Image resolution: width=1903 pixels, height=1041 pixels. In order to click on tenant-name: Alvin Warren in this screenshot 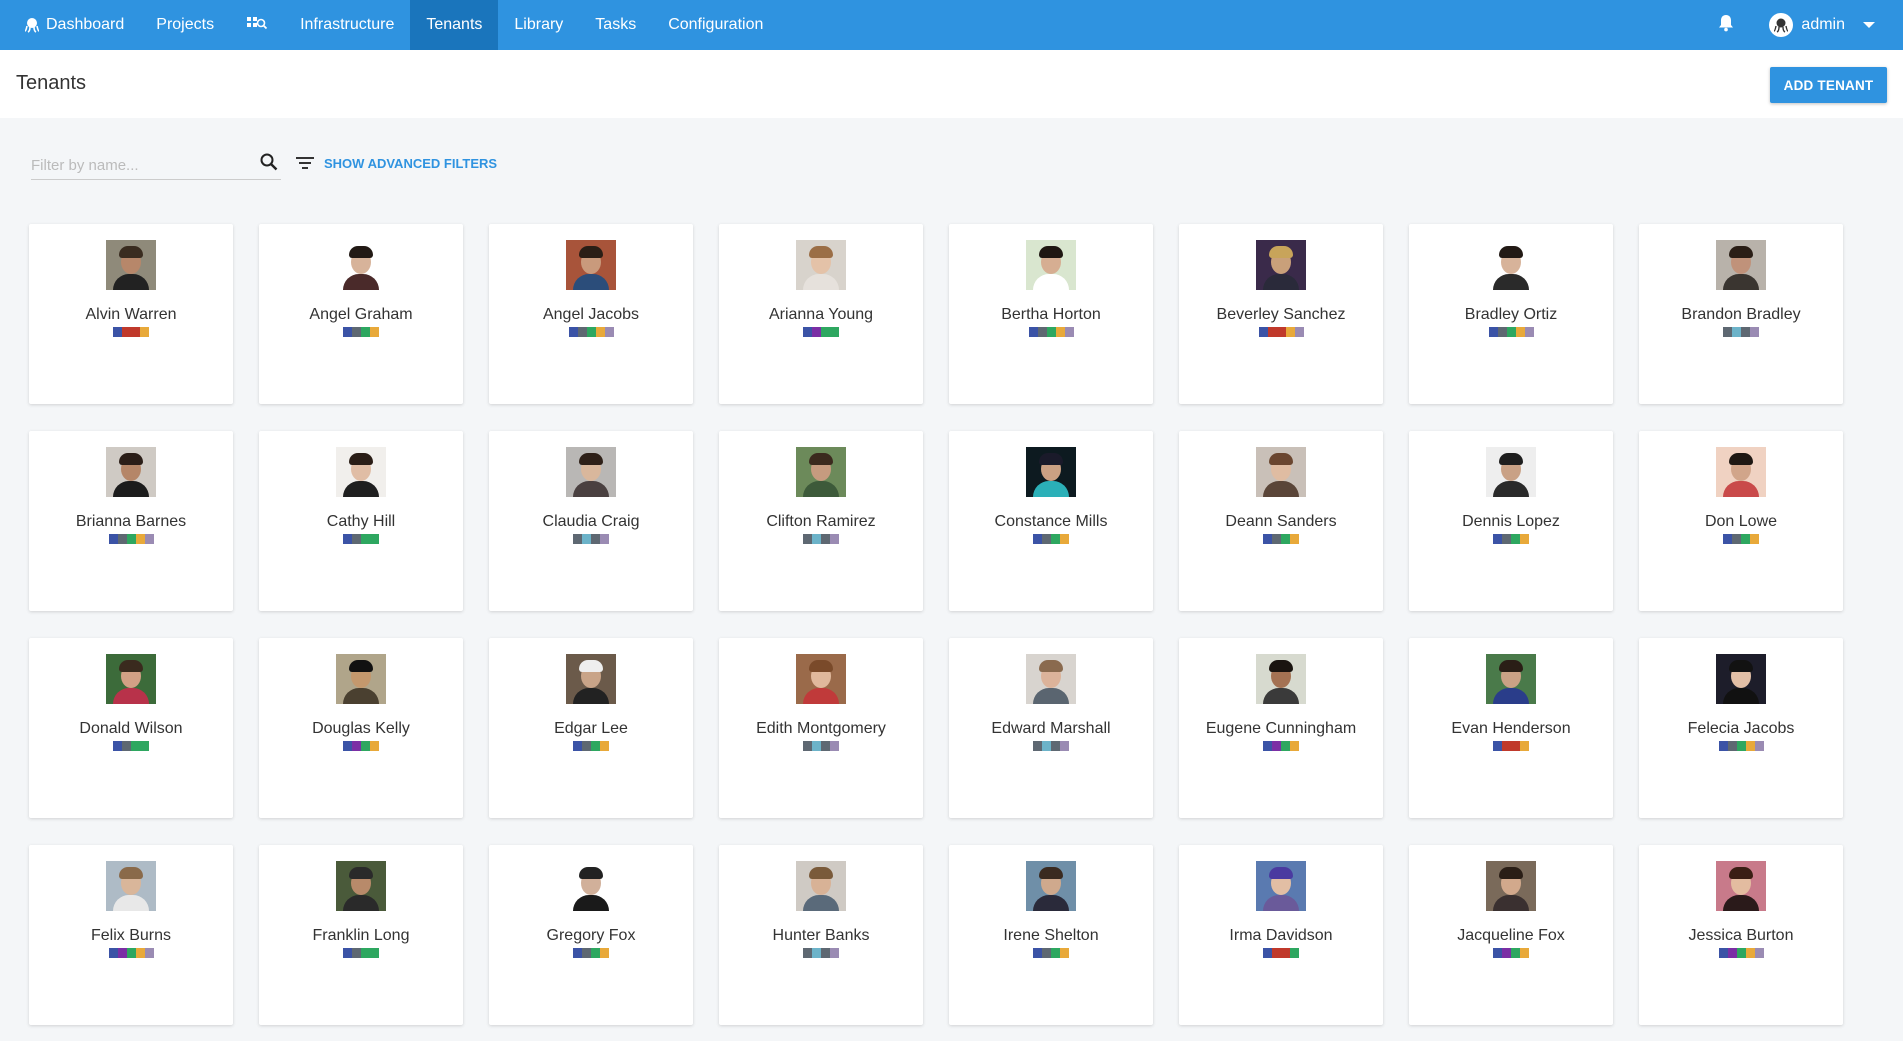, I will do `click(131, 314)`.